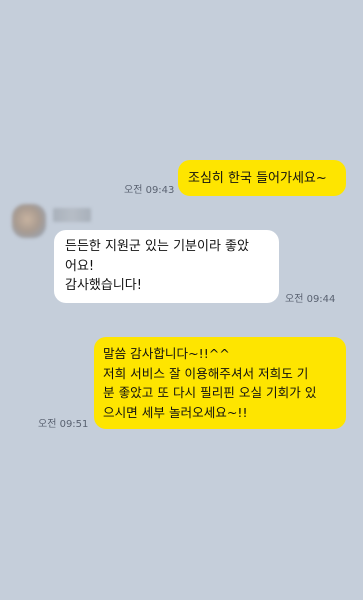 This screenshot has height=600, width=363. What do you see at coordinates (72, 215) in the screenshot?
I see `sender-name-blurred` at bounding box center [72, 215].